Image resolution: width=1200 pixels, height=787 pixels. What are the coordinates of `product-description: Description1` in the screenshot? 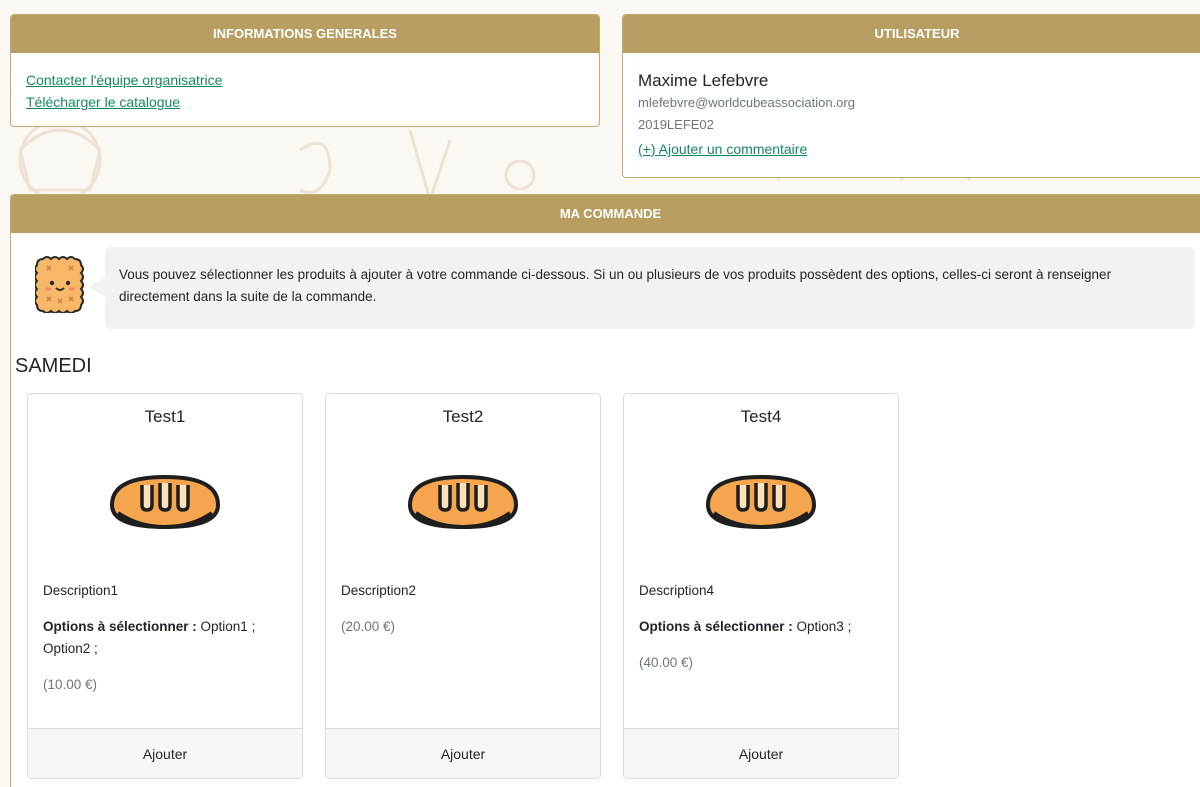 It's located at (81, 590).